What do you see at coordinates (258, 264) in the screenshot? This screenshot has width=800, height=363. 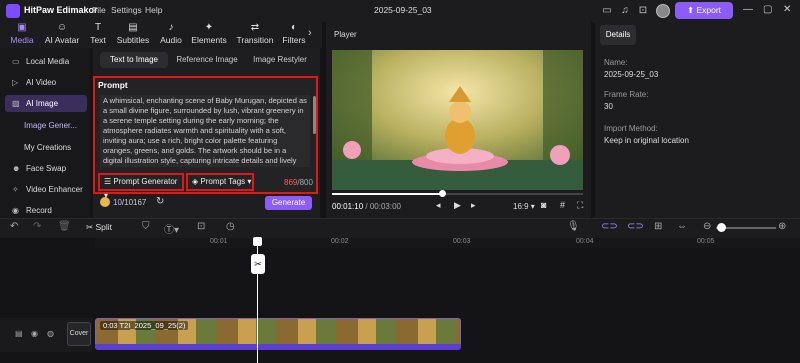 I see `split-marker-icon: ✂` at bounding box center [258, 264].